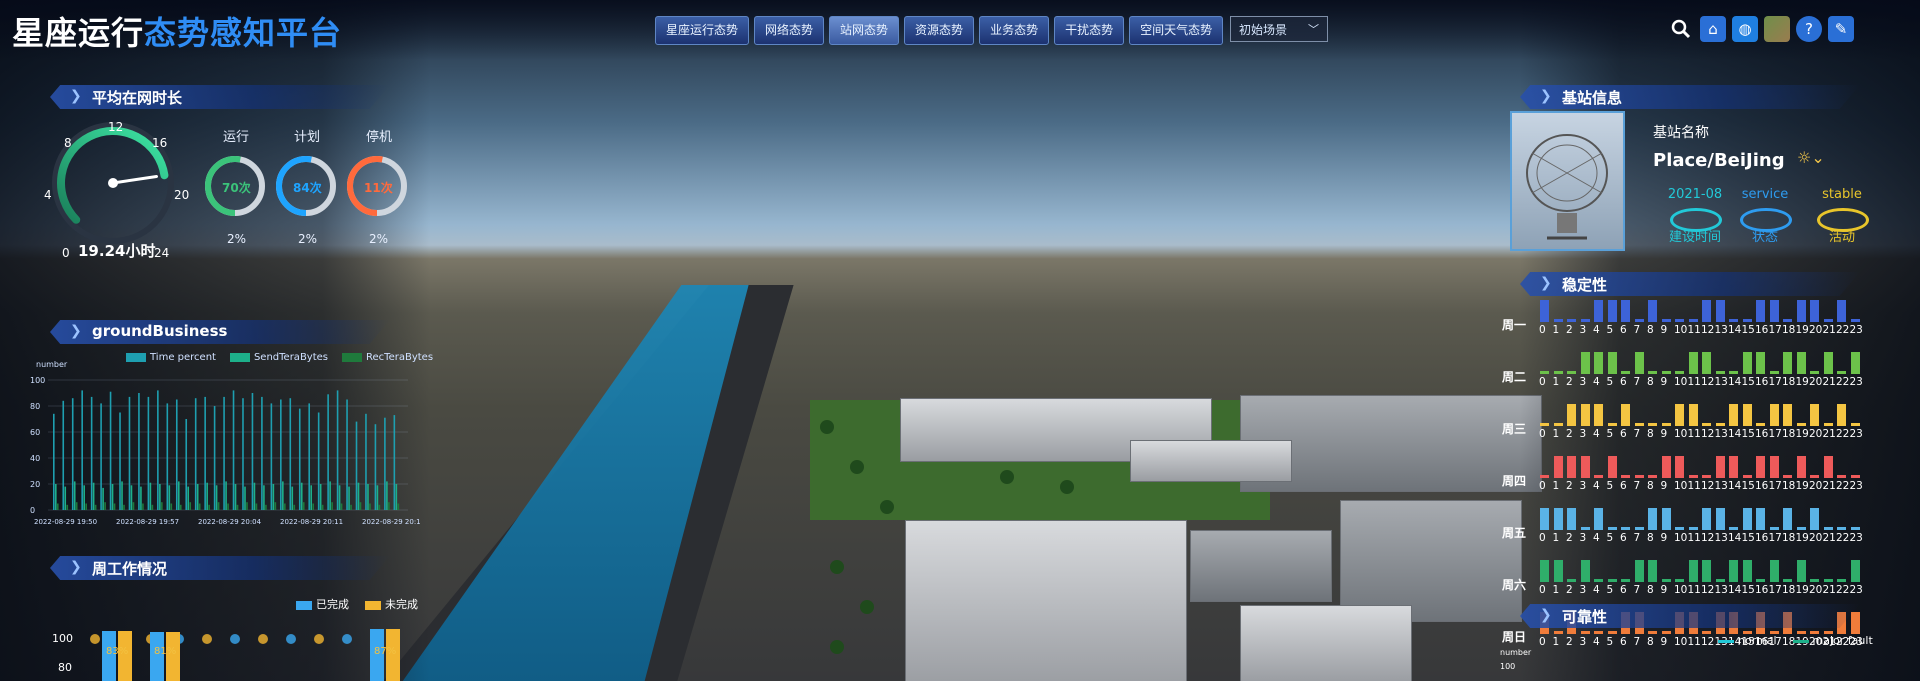 Image resolution: width=1920 pixels, height=681 pixels. Describe the element at coordinates (391, 604) in the screenshot. I see `legend-item: 未完成` at that location.